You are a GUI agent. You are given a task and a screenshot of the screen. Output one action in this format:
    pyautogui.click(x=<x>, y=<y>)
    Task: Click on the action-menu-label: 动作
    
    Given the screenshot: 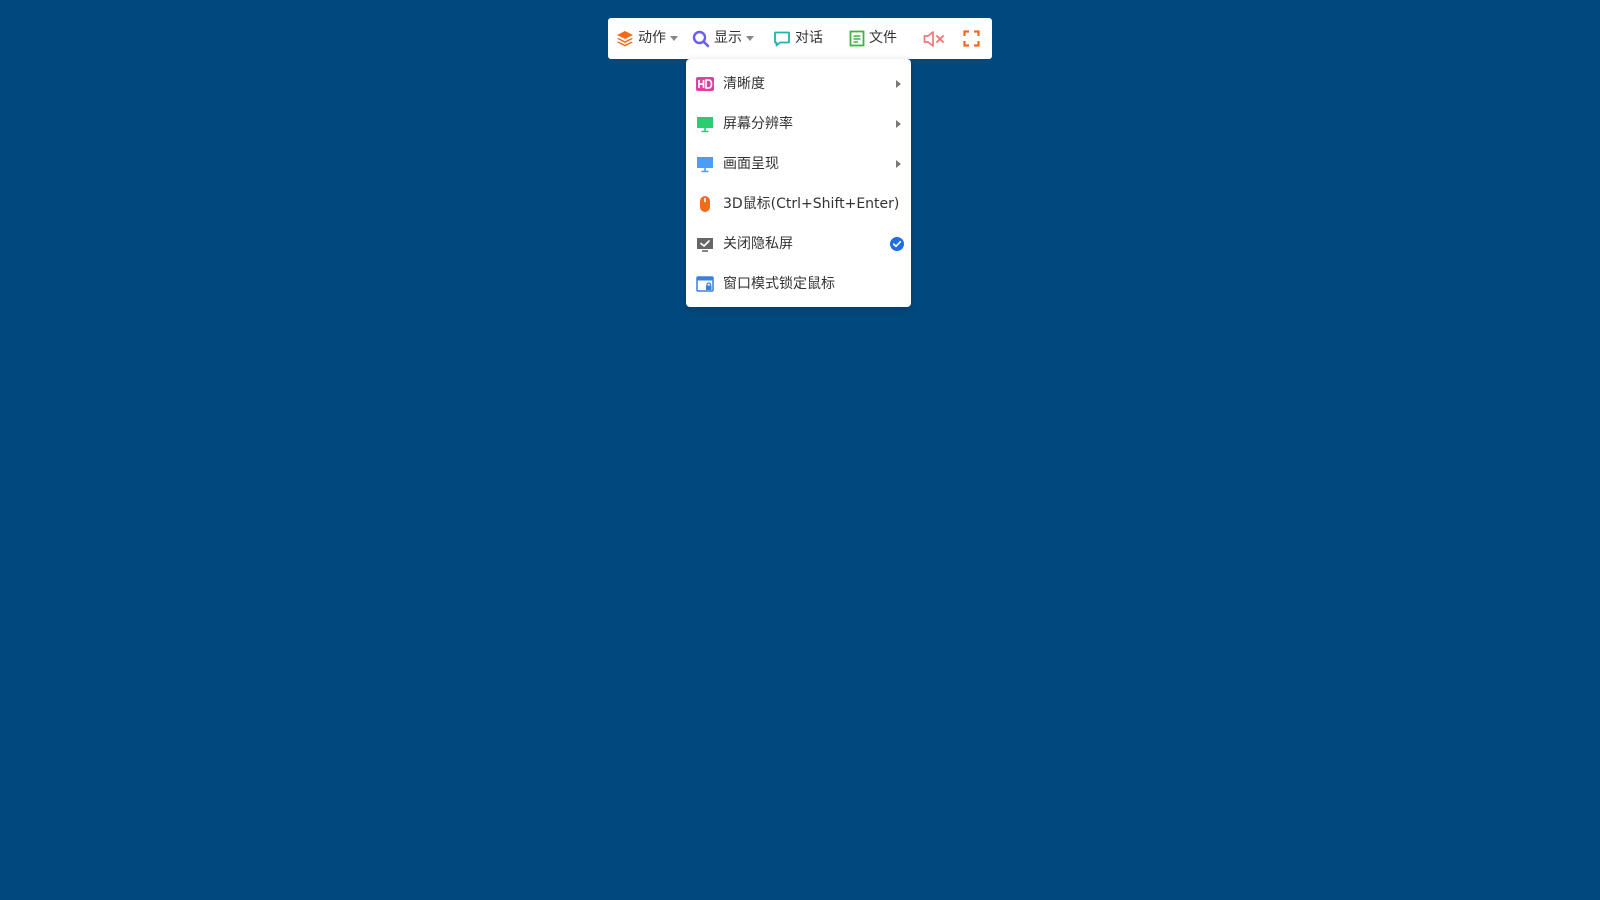 What is the action you would take?
    pyautogui.click(x=652, y=38)
    